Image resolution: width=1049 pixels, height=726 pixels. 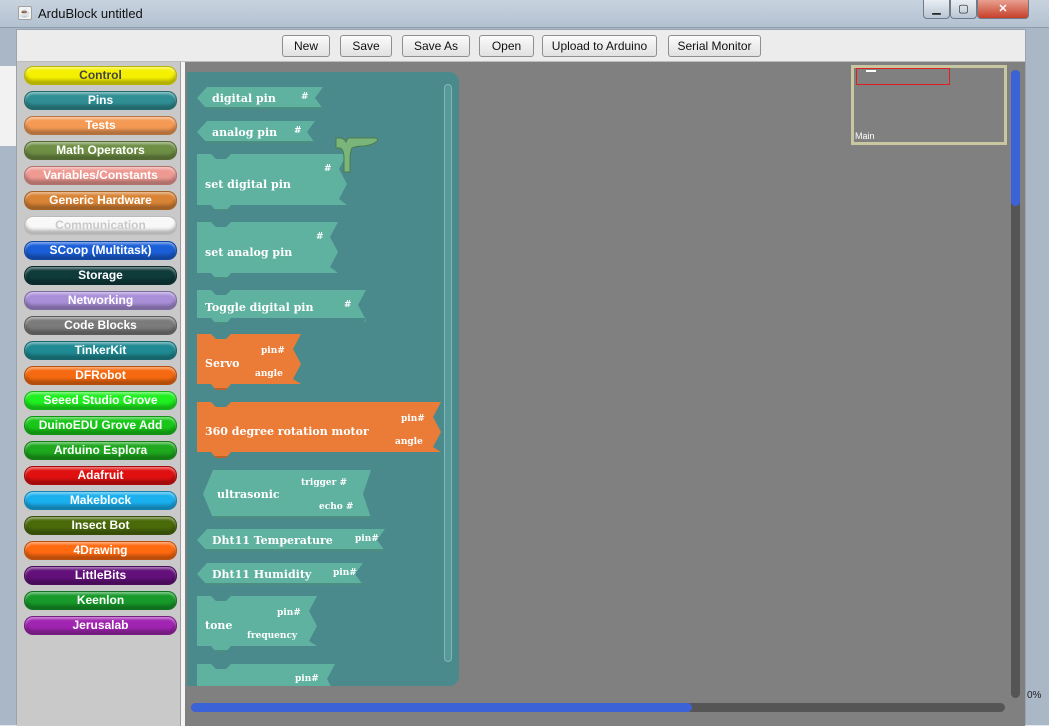 I want to click on horizontal-scrollbar, so click(x=598, y=707).